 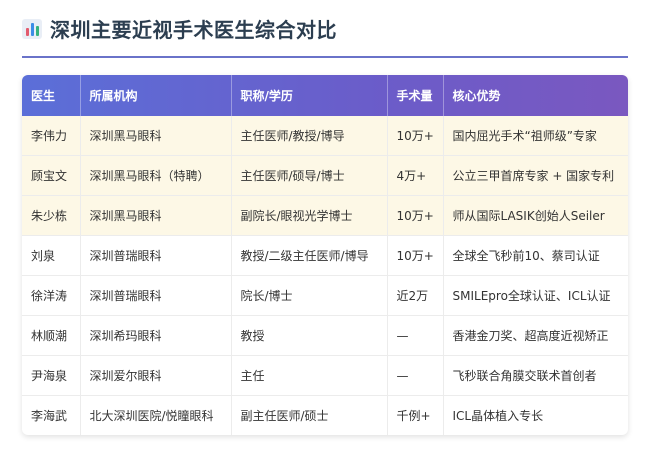 What do you see at coordinates (498, 416) in the screenshot?
I see `cell-strength: ICL晶体植入专长` at bounding box center [498, 416].